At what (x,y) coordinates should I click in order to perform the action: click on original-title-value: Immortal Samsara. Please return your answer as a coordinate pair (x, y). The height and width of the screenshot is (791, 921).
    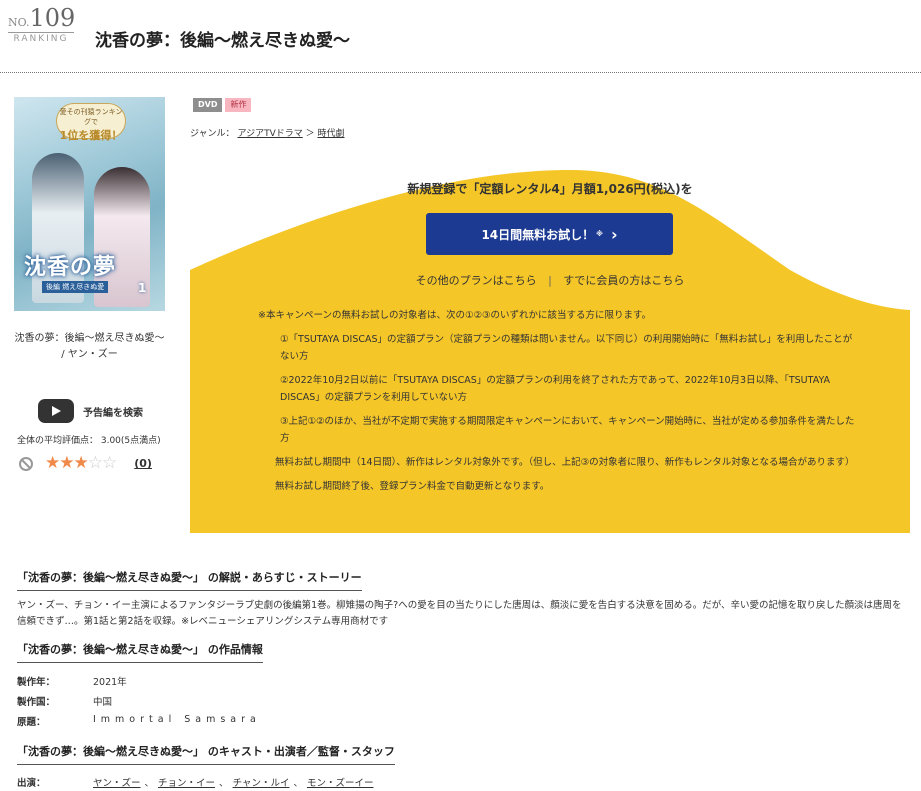
    Looking at the image, I should click on (177, 719).